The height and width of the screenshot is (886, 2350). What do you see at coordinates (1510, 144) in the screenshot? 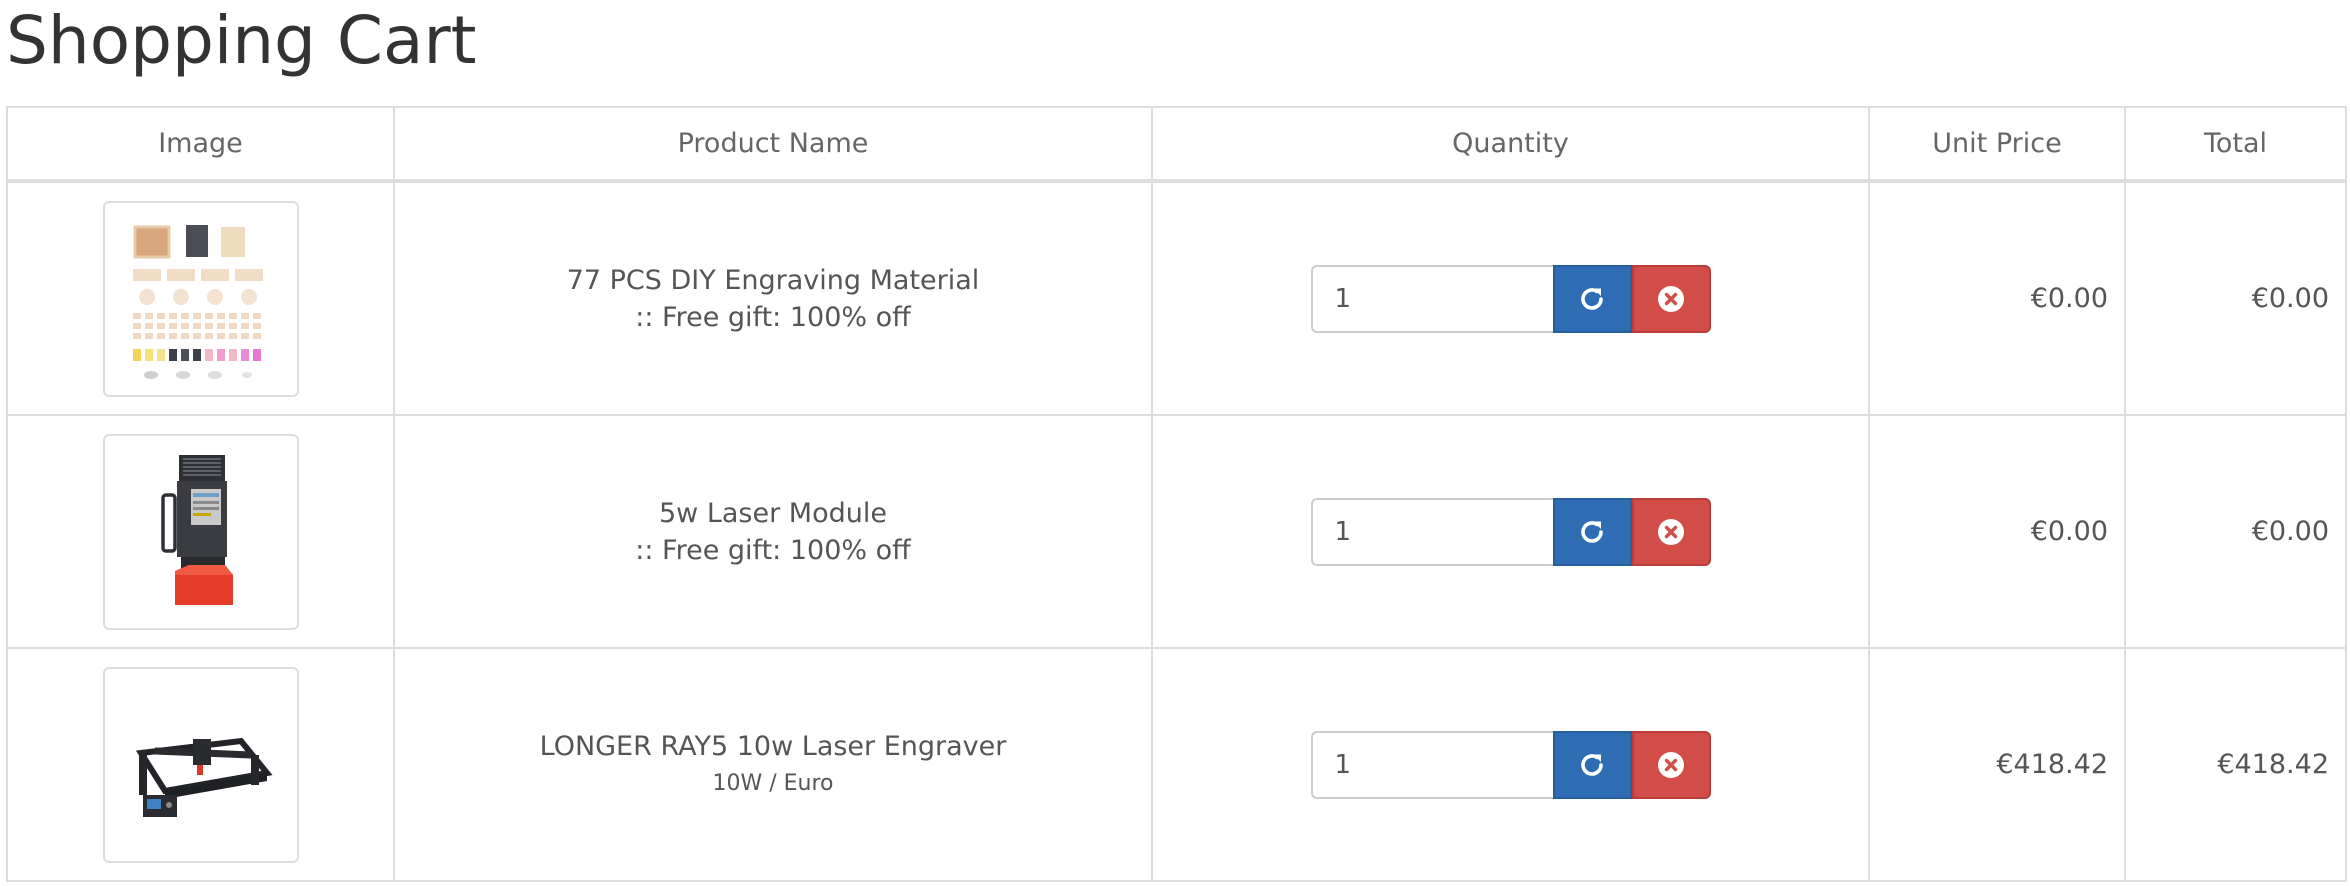
I see `header-quantity: Quantity` at bounding box center [1510, 144].